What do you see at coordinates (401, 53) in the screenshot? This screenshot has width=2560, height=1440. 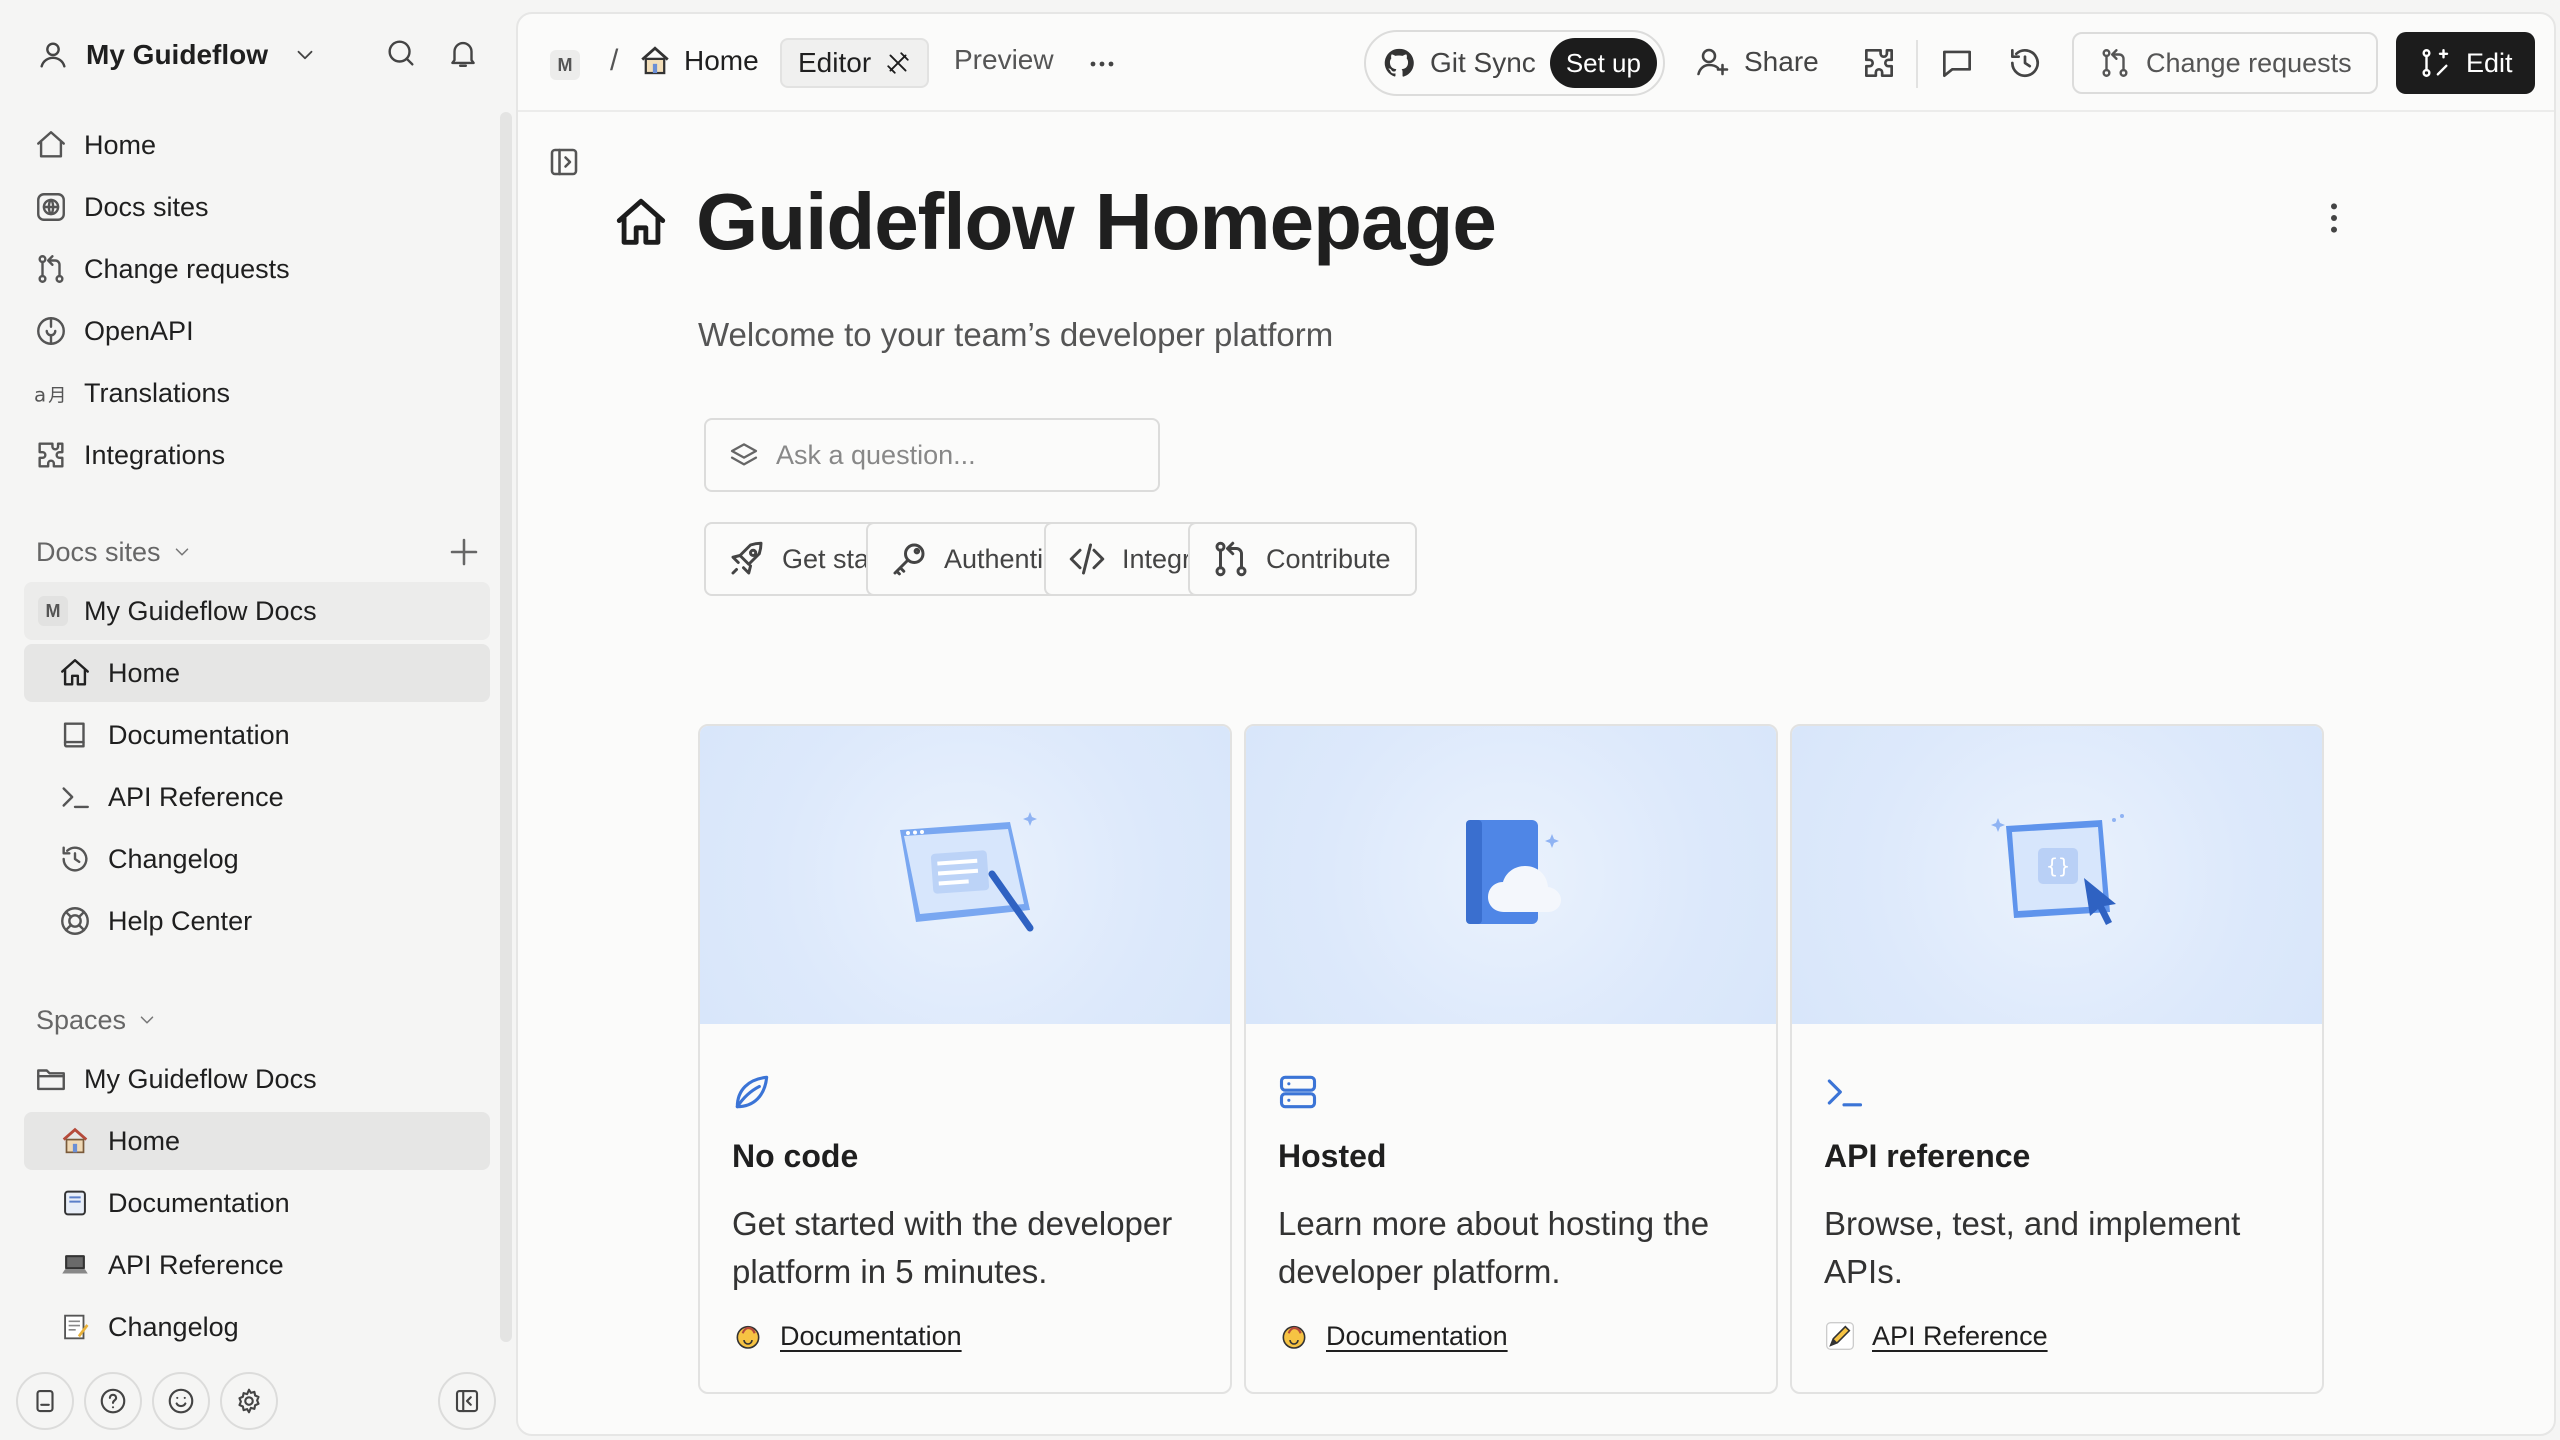 I see `search-icon` at bounding box center [401, 53].